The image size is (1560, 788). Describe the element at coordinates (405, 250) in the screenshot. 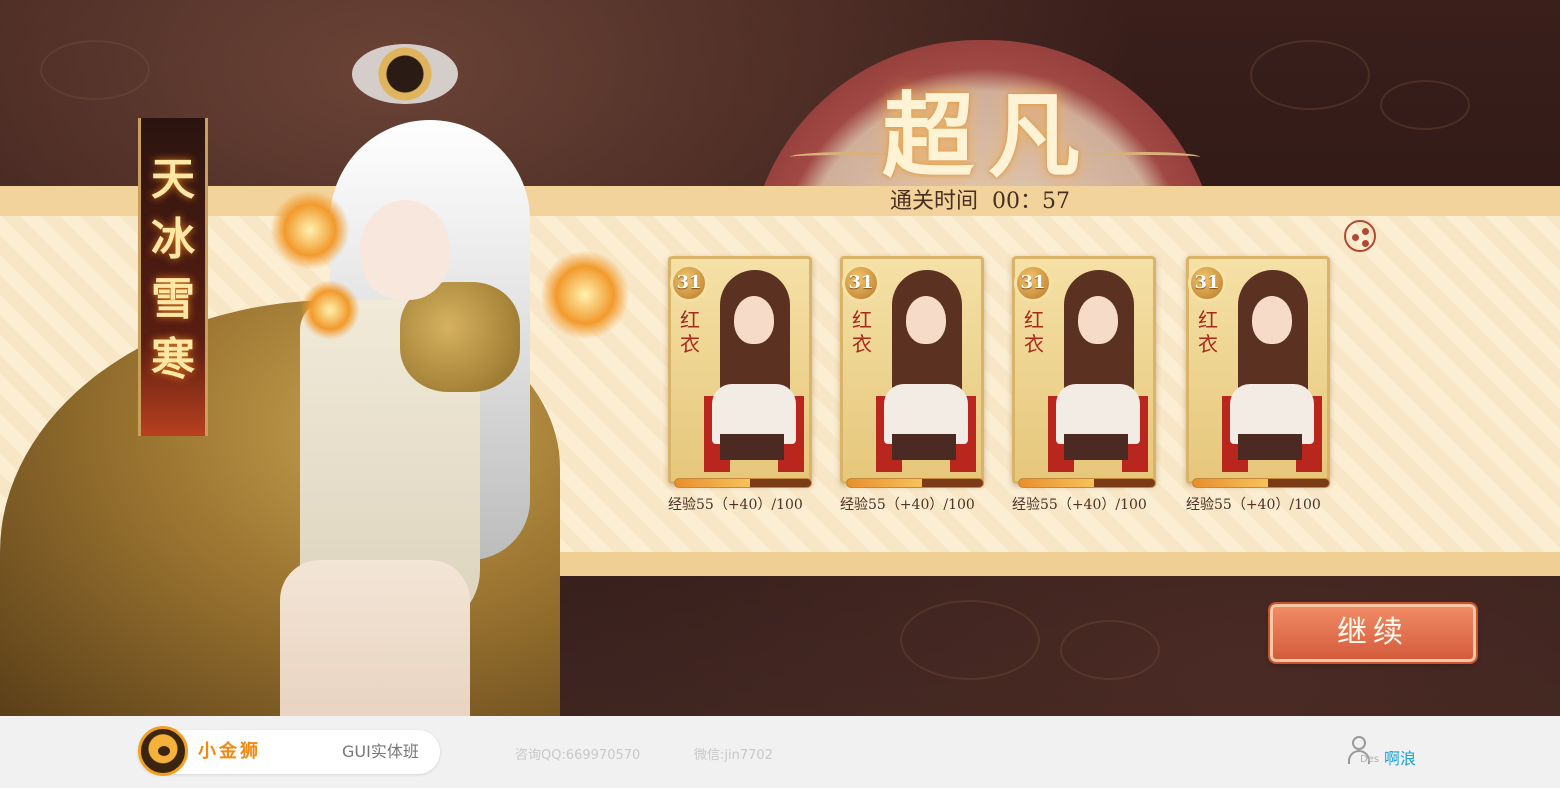

I see `hero-face` at that location.